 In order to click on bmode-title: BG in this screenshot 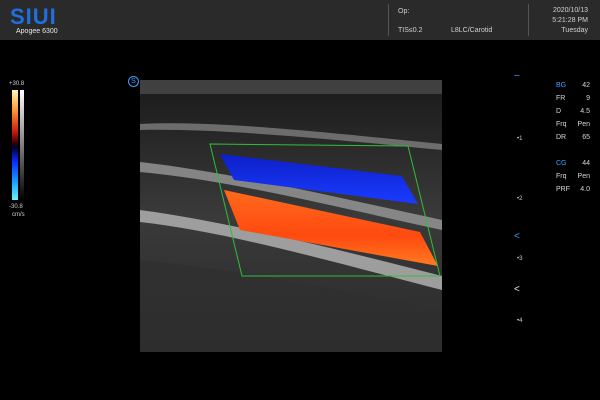, I will do `click(561, 85)`.